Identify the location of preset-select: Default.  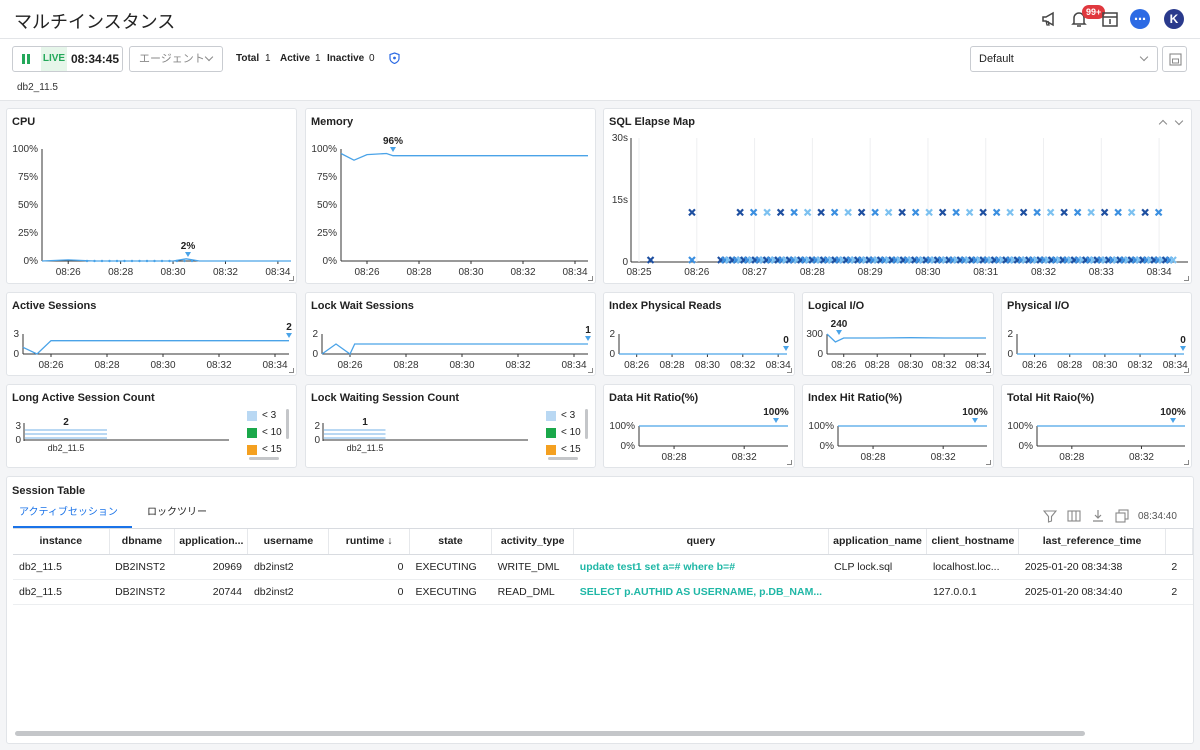
(1064, 59).